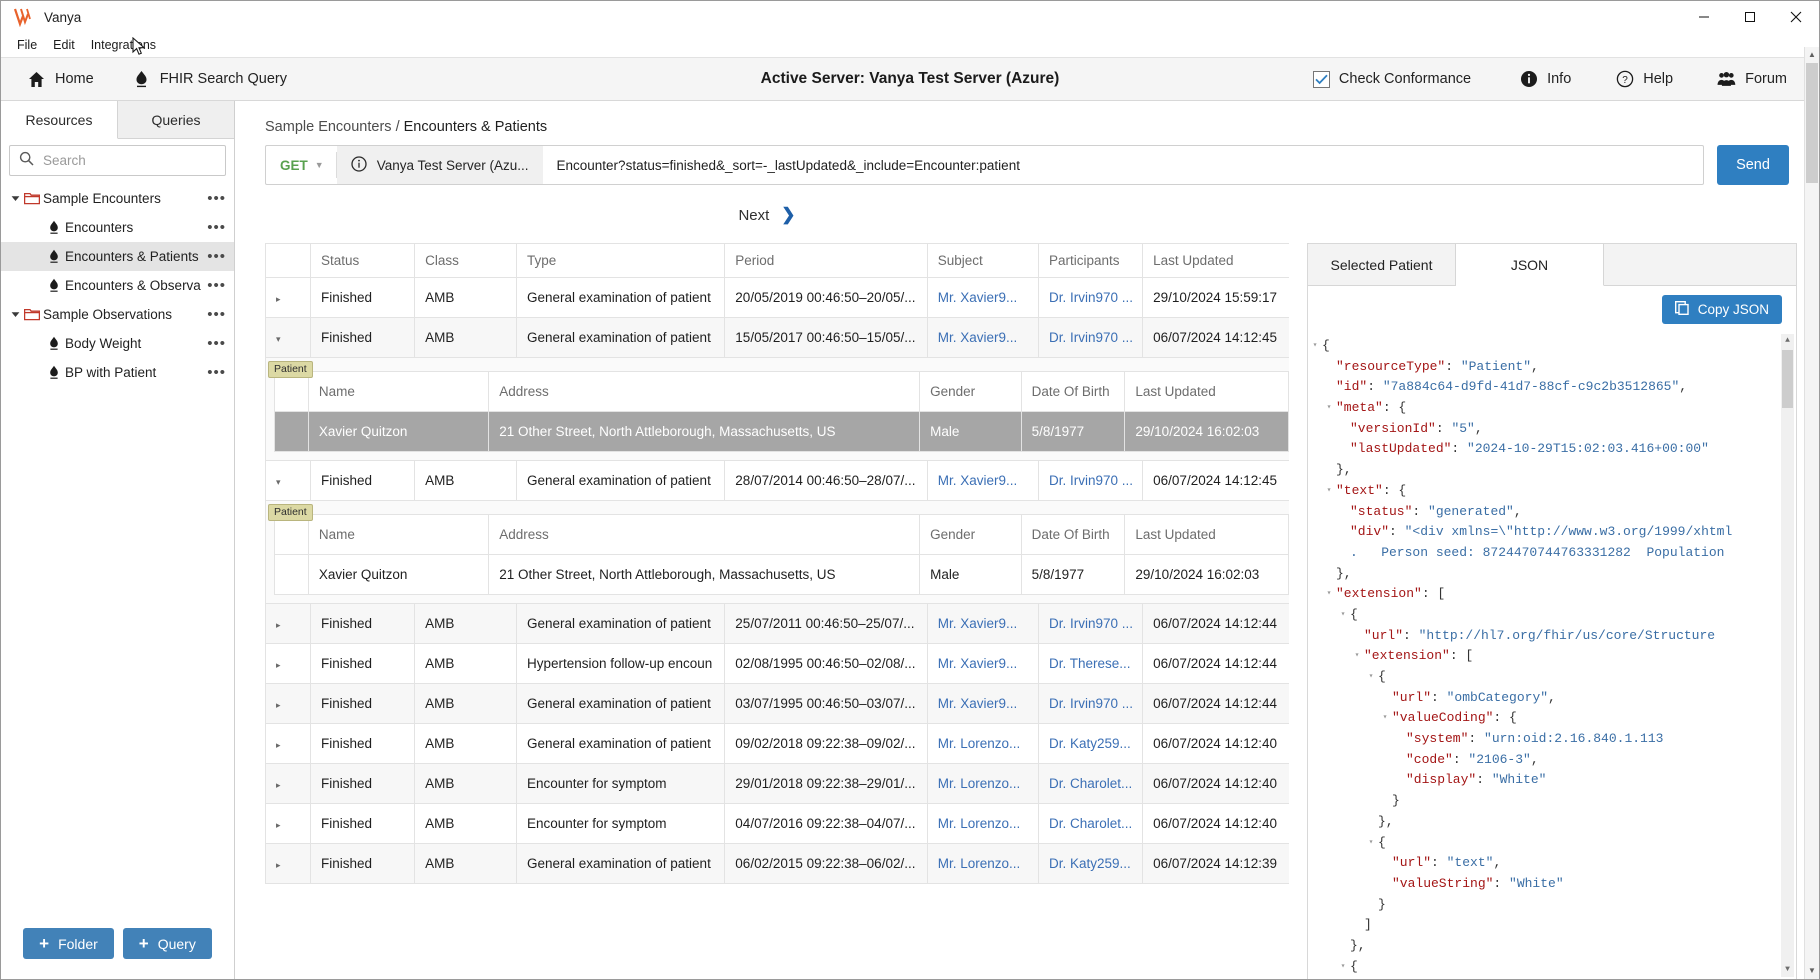  Describe the element at coordinates (59, 120) in the screenshot. I see `tab-resources: Resources` at that location.